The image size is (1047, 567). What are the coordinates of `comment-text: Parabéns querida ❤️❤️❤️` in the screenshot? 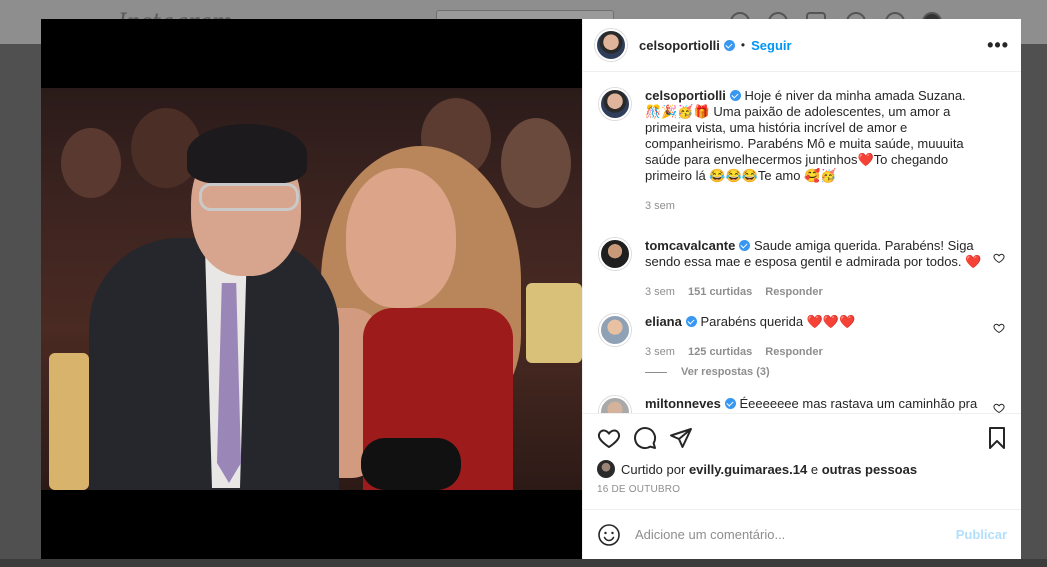 It's located at (778, 321).